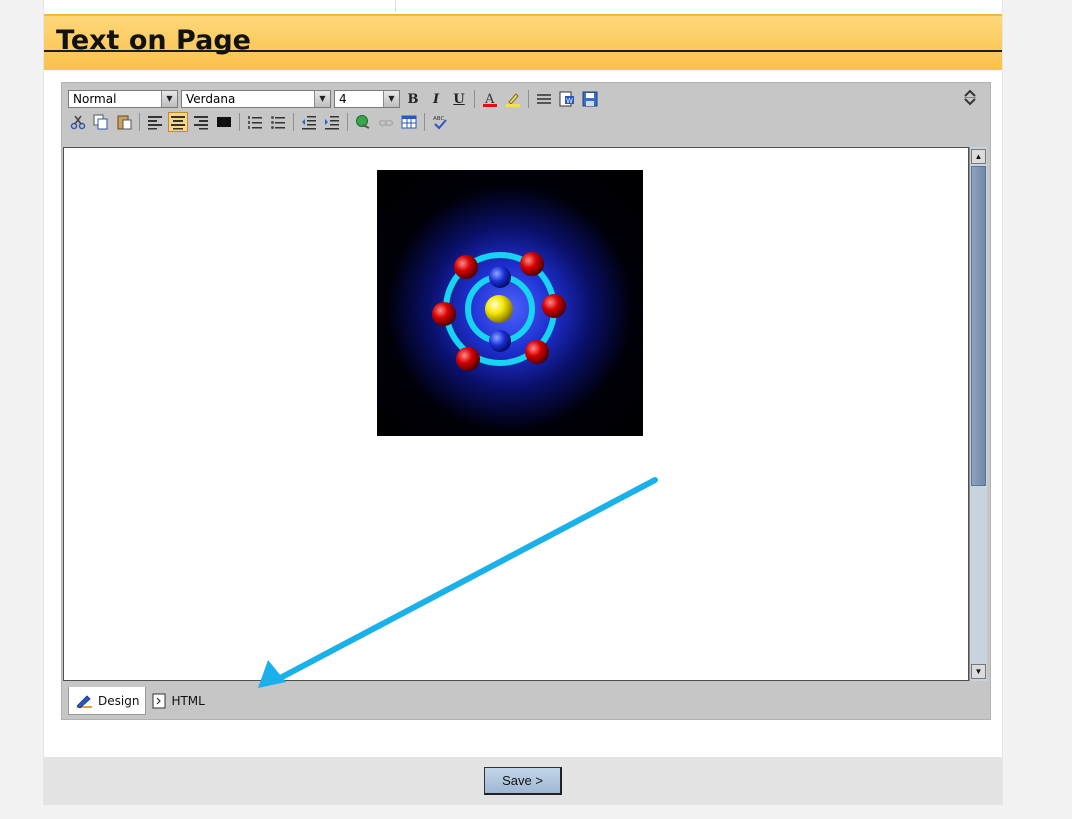 The height and width of the screenshot is (819, 1072). I want to click on font-color-button: A, so click(490, 99).